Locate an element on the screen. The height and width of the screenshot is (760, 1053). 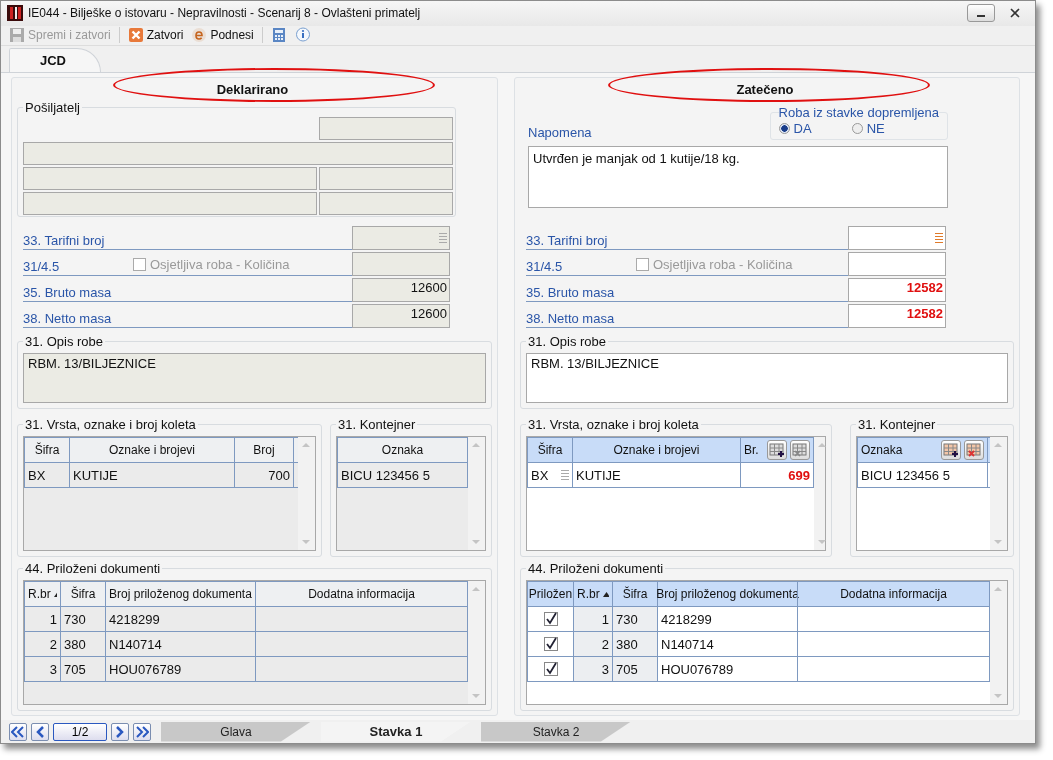
column-header: Br. is located at coordinates (751, 450).